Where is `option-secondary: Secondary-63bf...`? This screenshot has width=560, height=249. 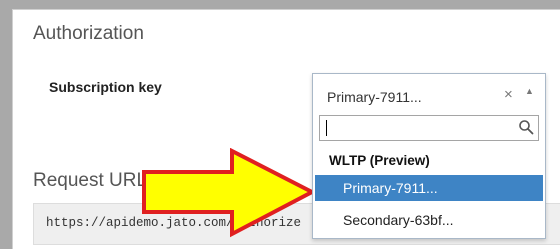
option-secondary: Secondary-63bf... is located at coordinates (429, 220).